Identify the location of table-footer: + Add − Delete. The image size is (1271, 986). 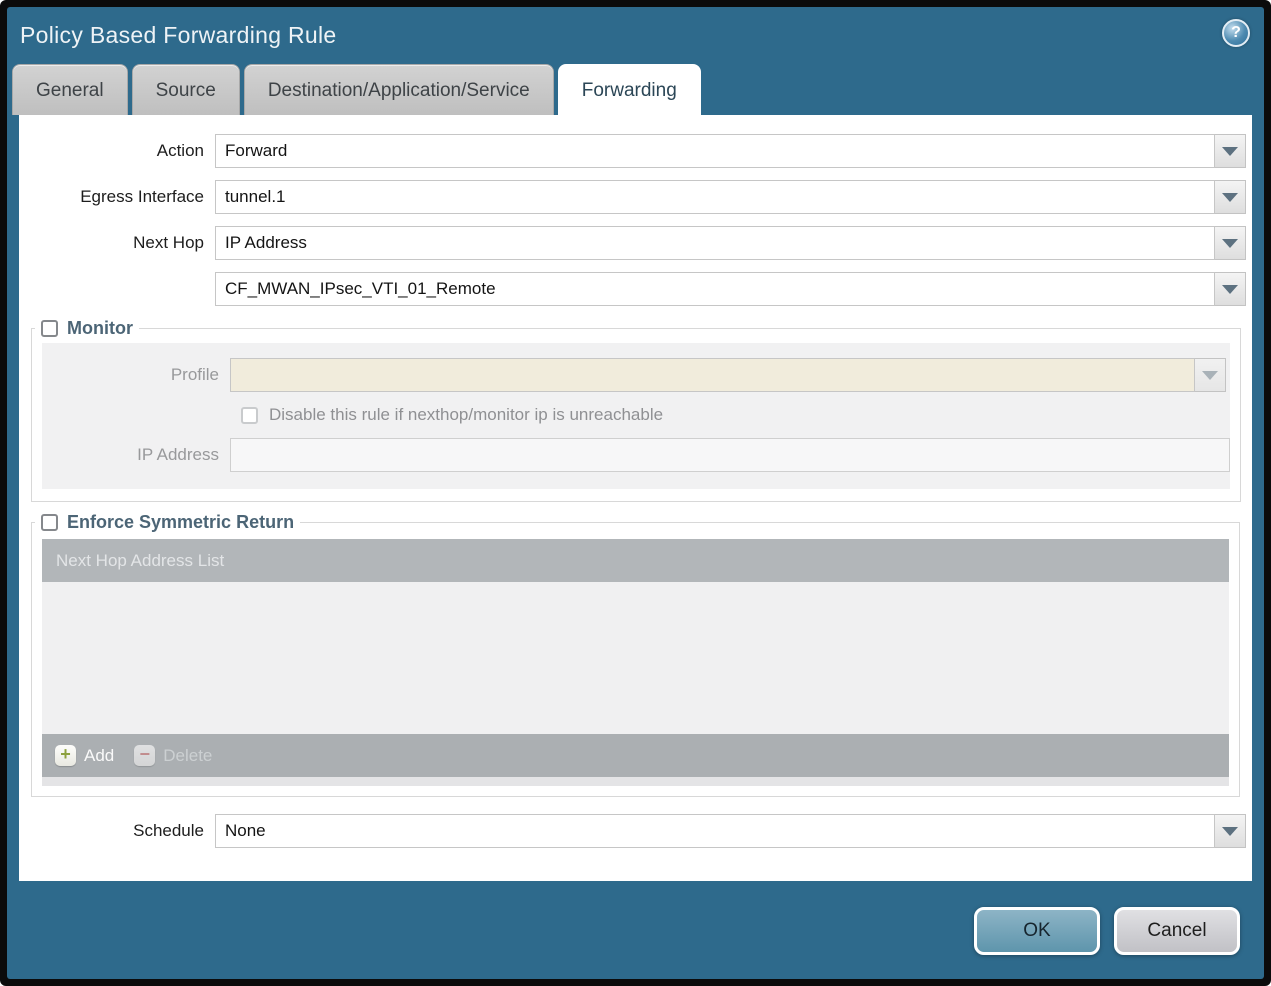
(635, 755).